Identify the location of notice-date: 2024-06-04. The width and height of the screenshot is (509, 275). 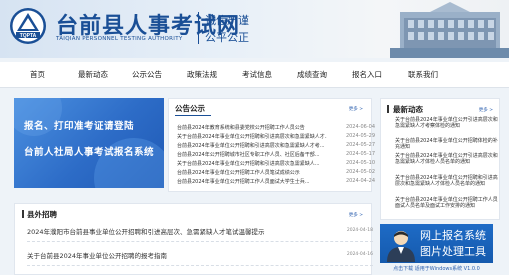
(360, 127).